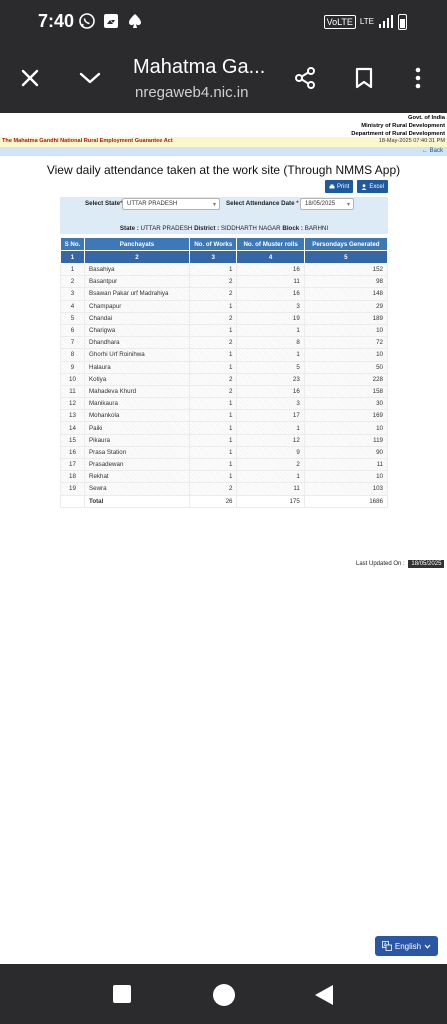 The height and width of the screenshot is (1024, 447). Describe the element at coordinates (224, 355) in the screenshot. I see `table-row: 8 Ghorhi Urf Roinihwa 1 1 10` at that location.